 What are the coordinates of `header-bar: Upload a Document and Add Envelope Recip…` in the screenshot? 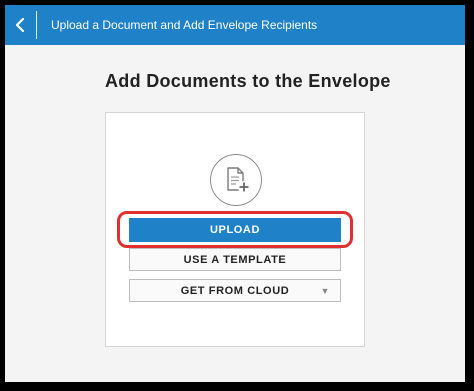 It's located at (235, 25).